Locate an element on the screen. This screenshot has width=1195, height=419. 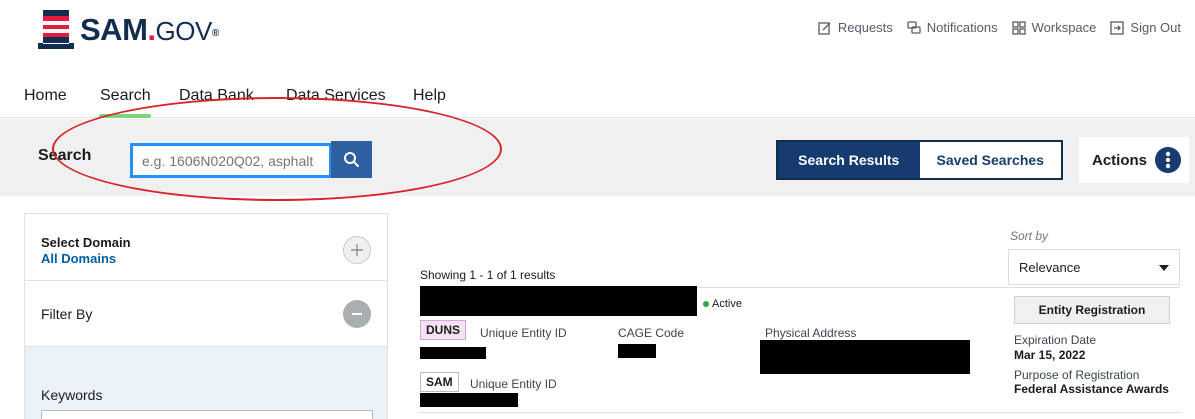
keywords-section: Keywords is located at coordinates (206, 383).